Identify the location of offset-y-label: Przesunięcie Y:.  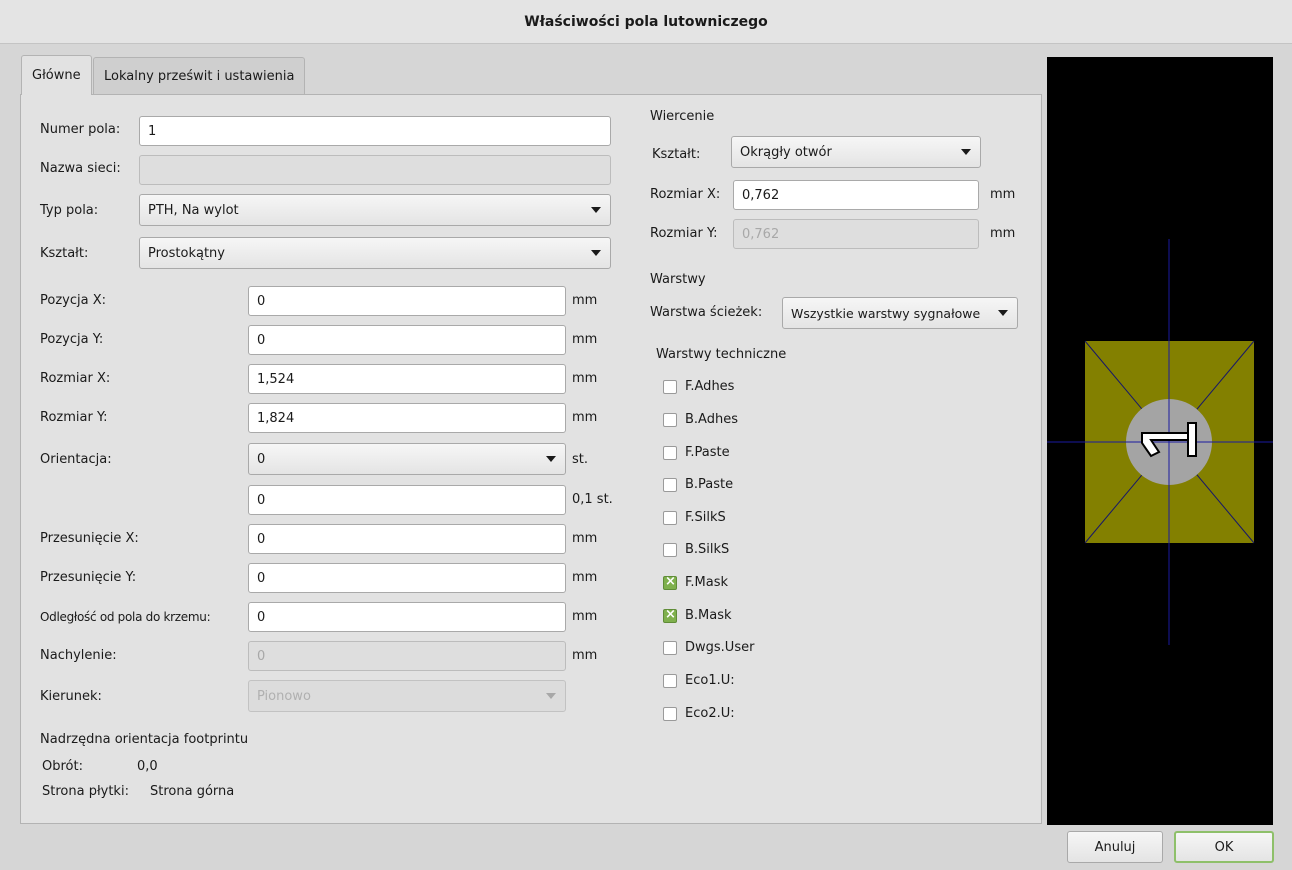
(88, 577).